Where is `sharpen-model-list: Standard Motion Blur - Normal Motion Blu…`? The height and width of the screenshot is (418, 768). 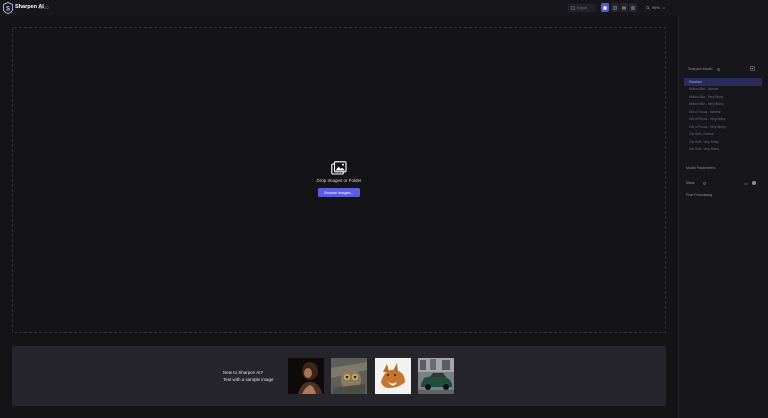 sharpen-model-list: Standard Motion Blur - Normal Motion Blu… is located at coordinates (723, 115).